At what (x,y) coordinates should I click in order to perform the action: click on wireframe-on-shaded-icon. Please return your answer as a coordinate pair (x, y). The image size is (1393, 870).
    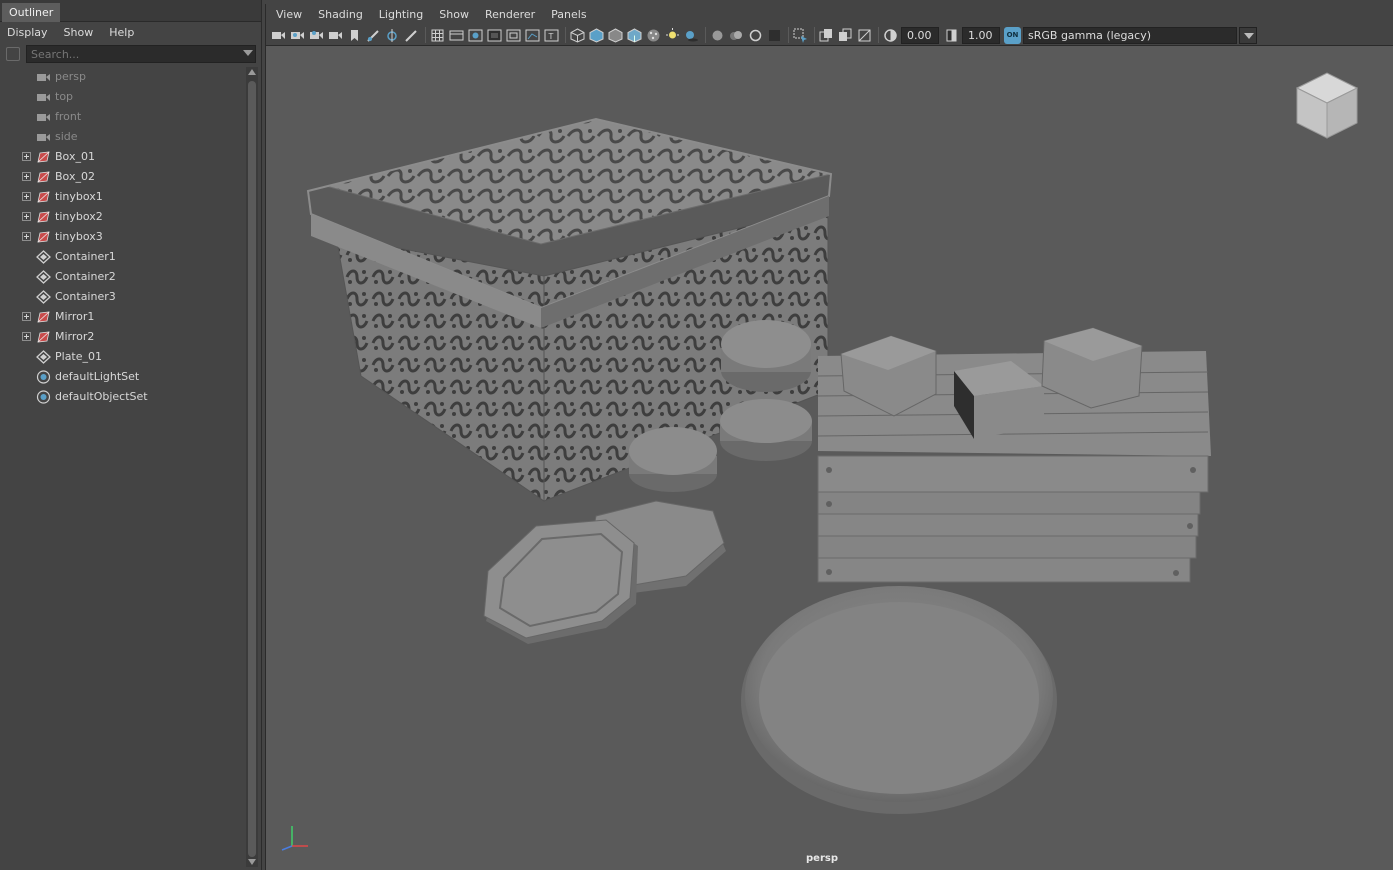
    Looking at the image, I should click on (615, 35).